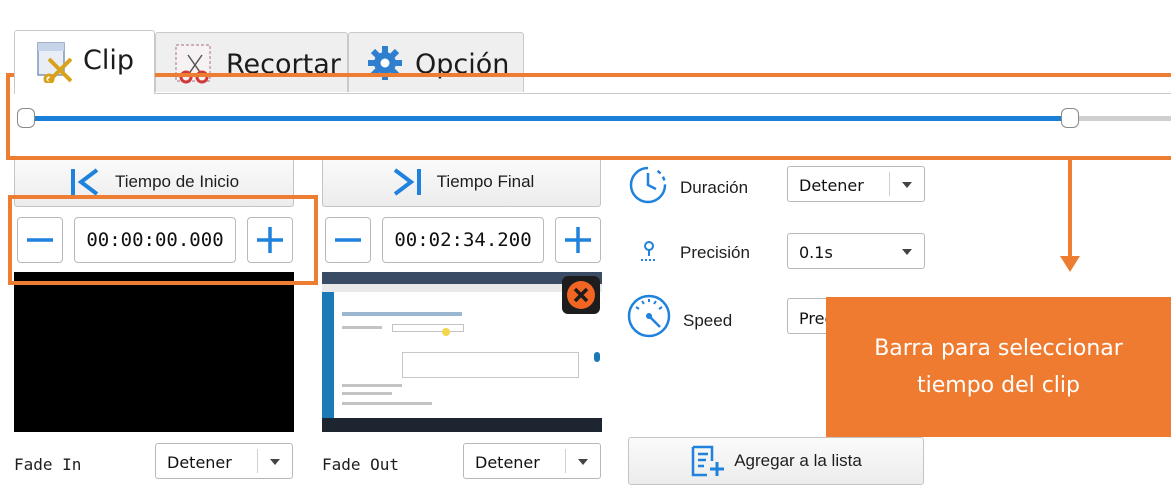 The height and width of the screenshot is (487, 1171). I want to click on end-time-button-label: Tiempo Final, so click(485, 181).